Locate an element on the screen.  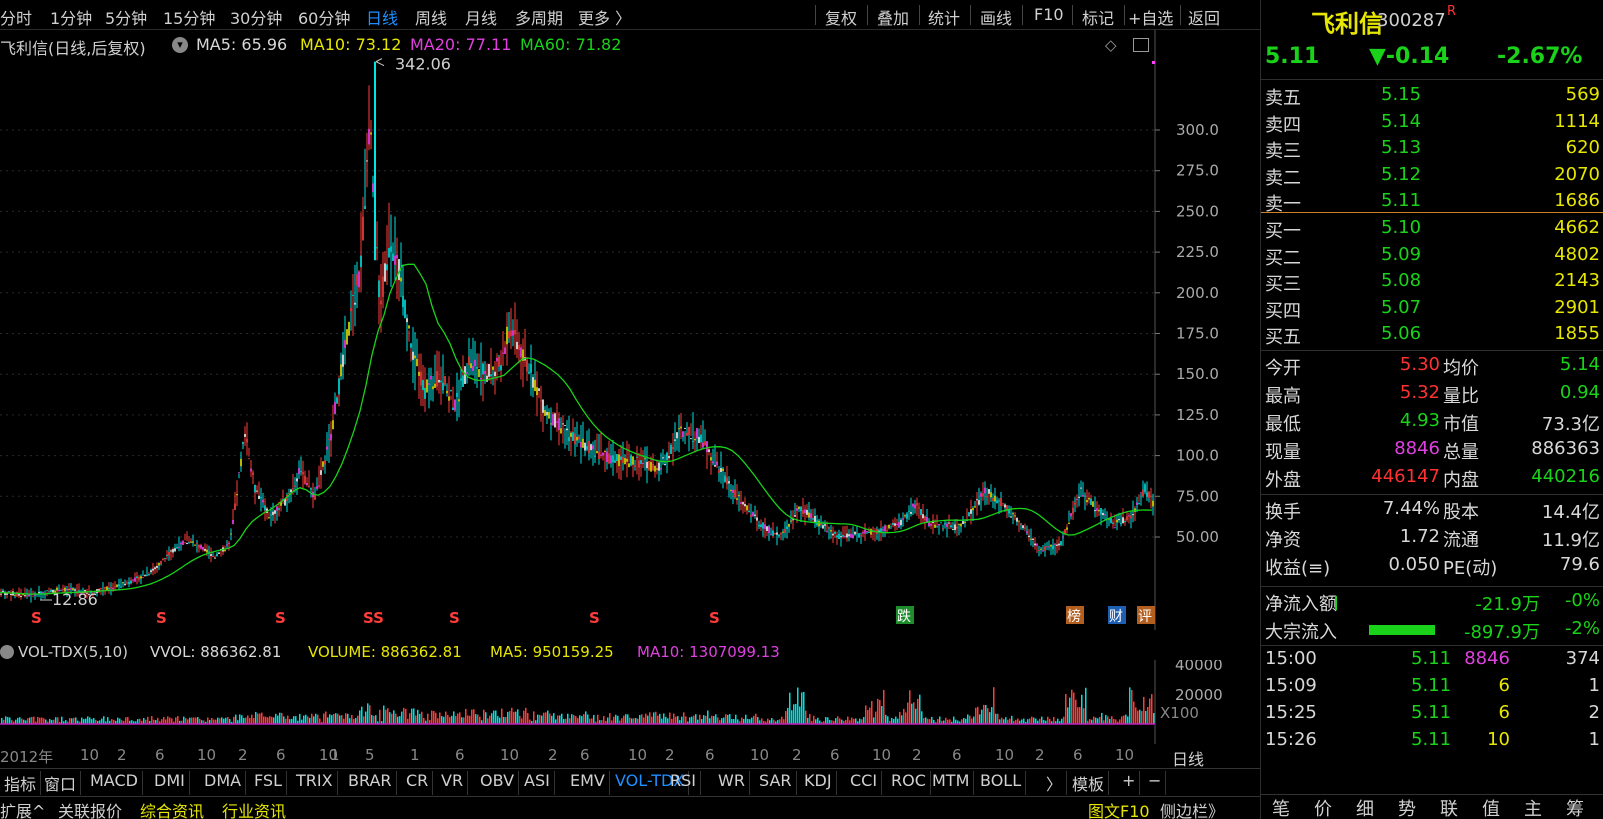
panel-tab: 势 is located at coordinates (1407, 807).